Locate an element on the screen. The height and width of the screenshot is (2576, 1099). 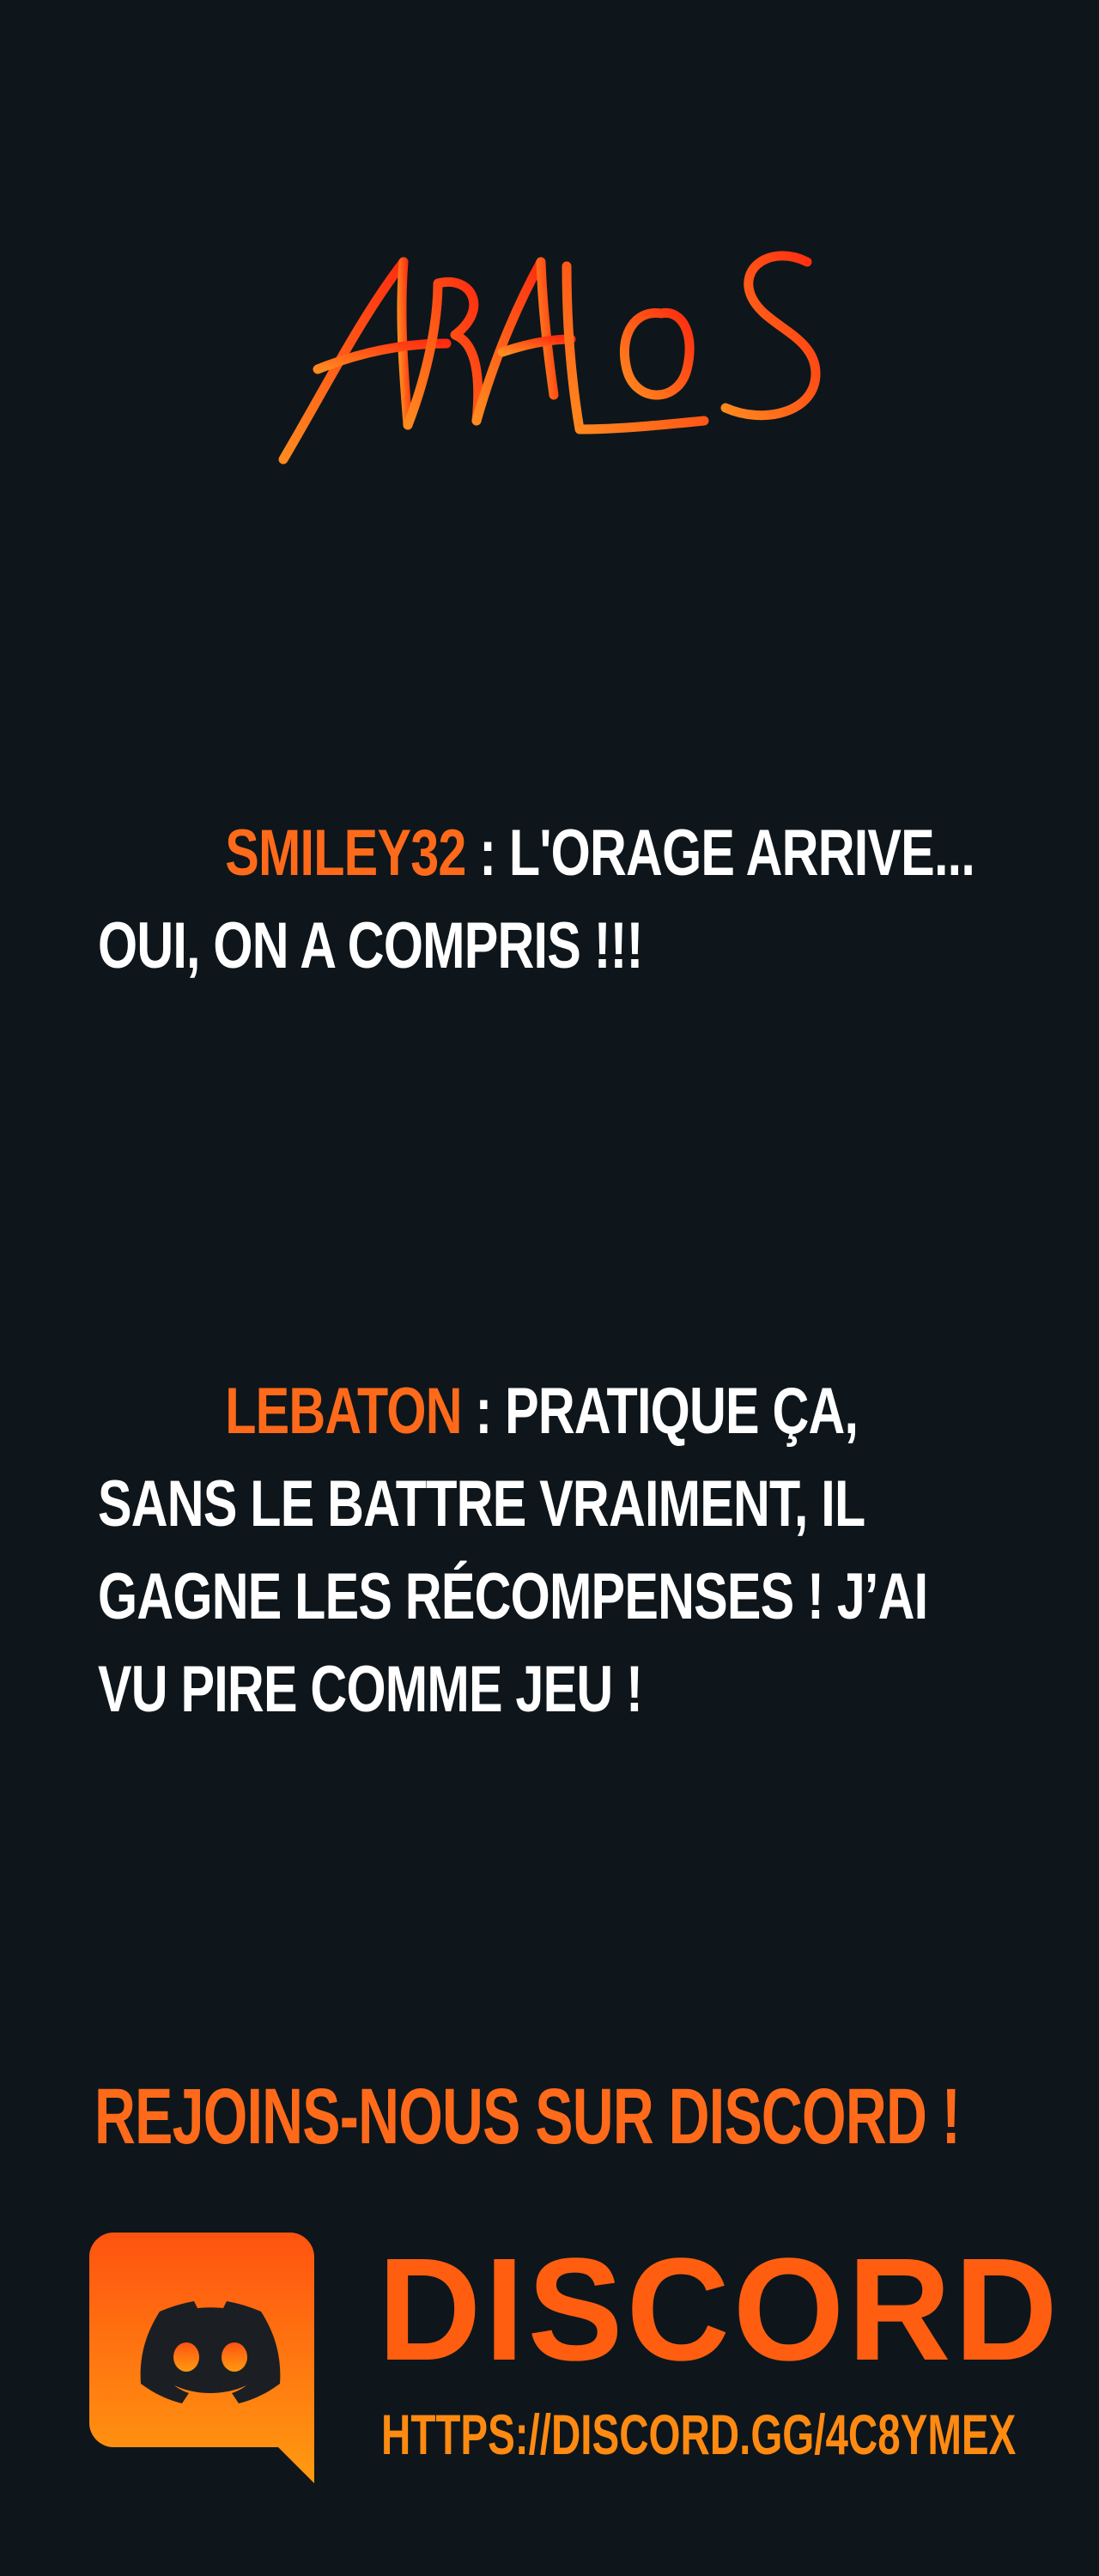
discord-invite-link: HTTPS://DISCORD.GG/4C8YMEX is located at coordinates (698, 2434).